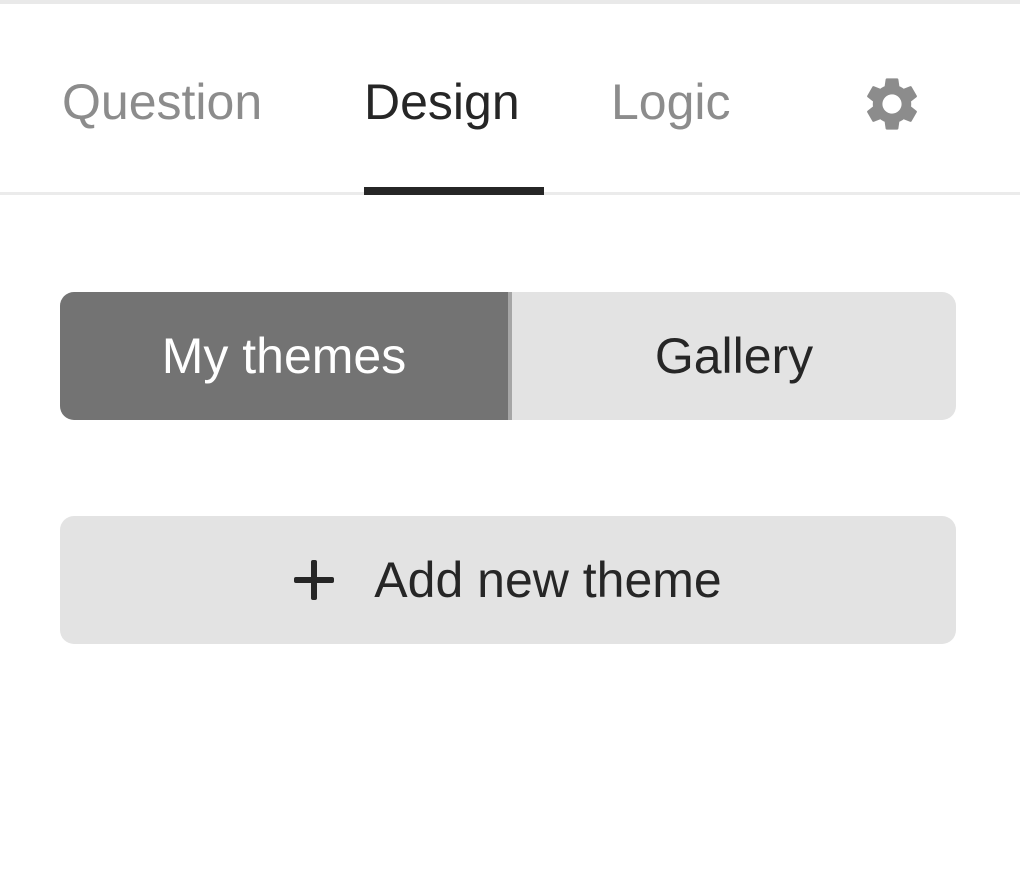  Describe the element at coordinates (314, 580) in the screenshot. I see `plus-icon` at that location.